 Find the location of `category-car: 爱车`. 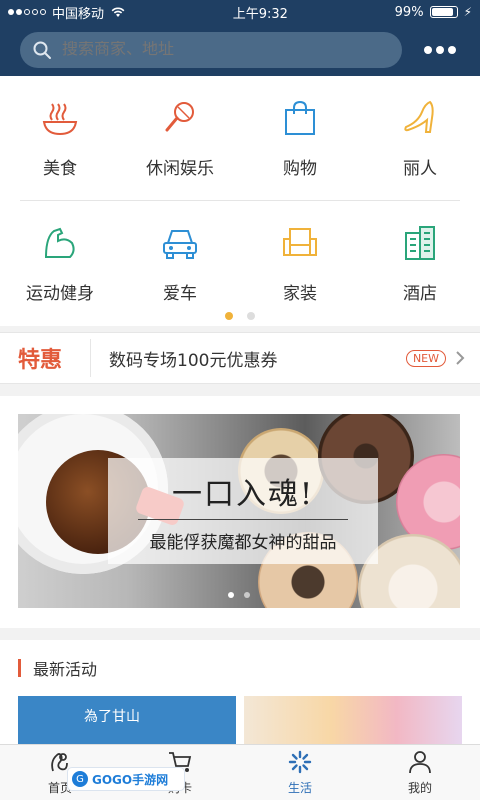

category-car: 爱车 is located at coordinates (180, 263).